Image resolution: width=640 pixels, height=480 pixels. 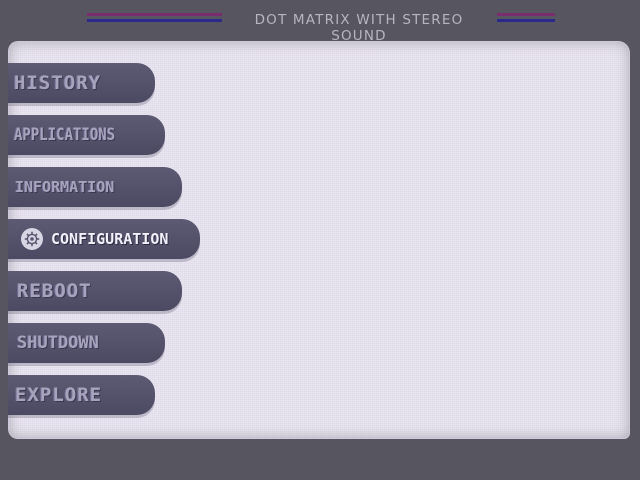 I want to click on menu-item-label: APPLICATIONS, so click(x=65, y=135).